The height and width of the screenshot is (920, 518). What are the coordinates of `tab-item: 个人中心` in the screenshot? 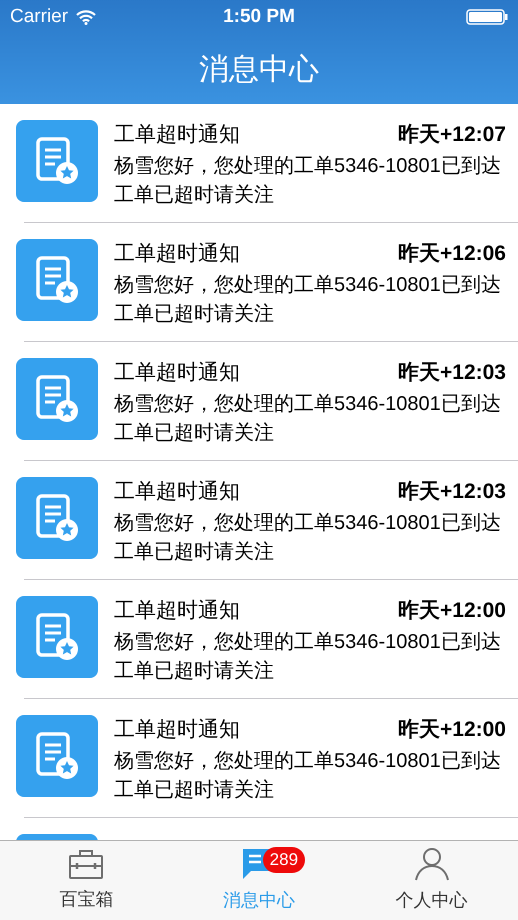 It's located at (431, 880).